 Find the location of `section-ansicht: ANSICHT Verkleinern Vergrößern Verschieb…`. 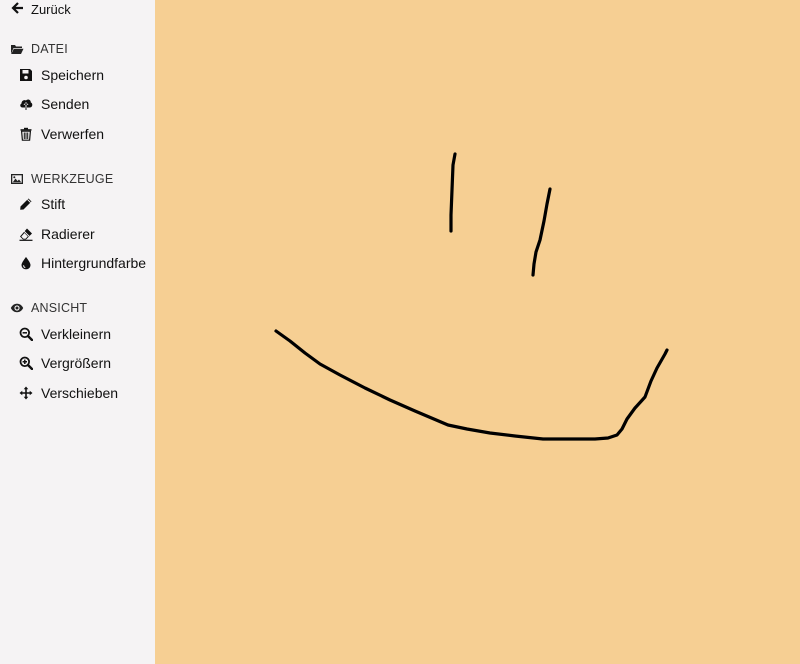

section-ansicht: ANSICHT Verkleinern Vergrößern Verschieb… is located at coordinates (77, 352).